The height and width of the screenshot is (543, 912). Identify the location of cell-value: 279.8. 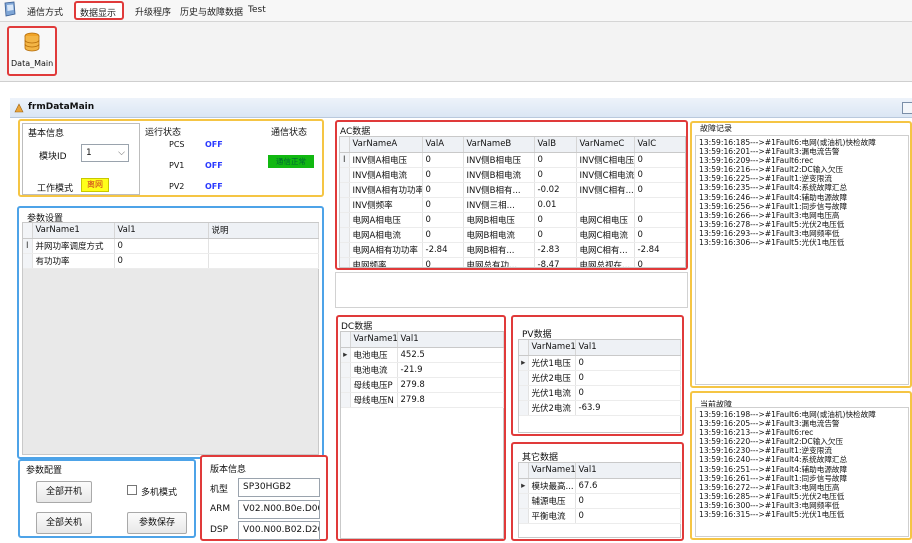
(450, 400).